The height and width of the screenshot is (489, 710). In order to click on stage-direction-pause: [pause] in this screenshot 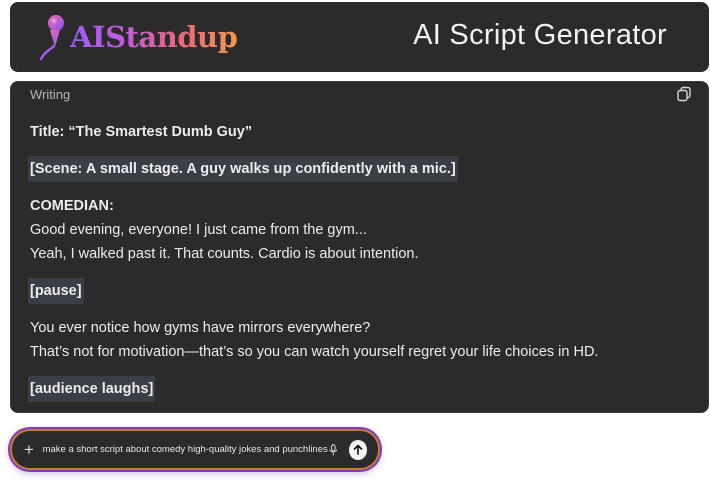, I will do `click(56, 291)`.